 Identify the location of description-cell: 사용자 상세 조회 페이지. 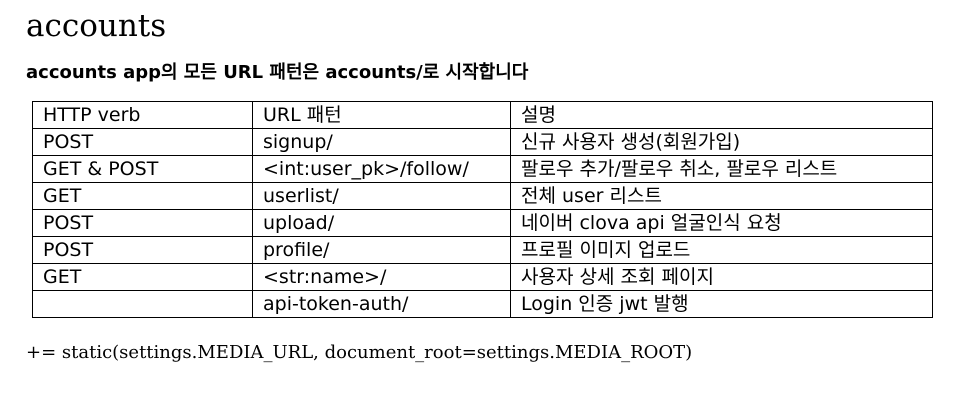
(721, 277).